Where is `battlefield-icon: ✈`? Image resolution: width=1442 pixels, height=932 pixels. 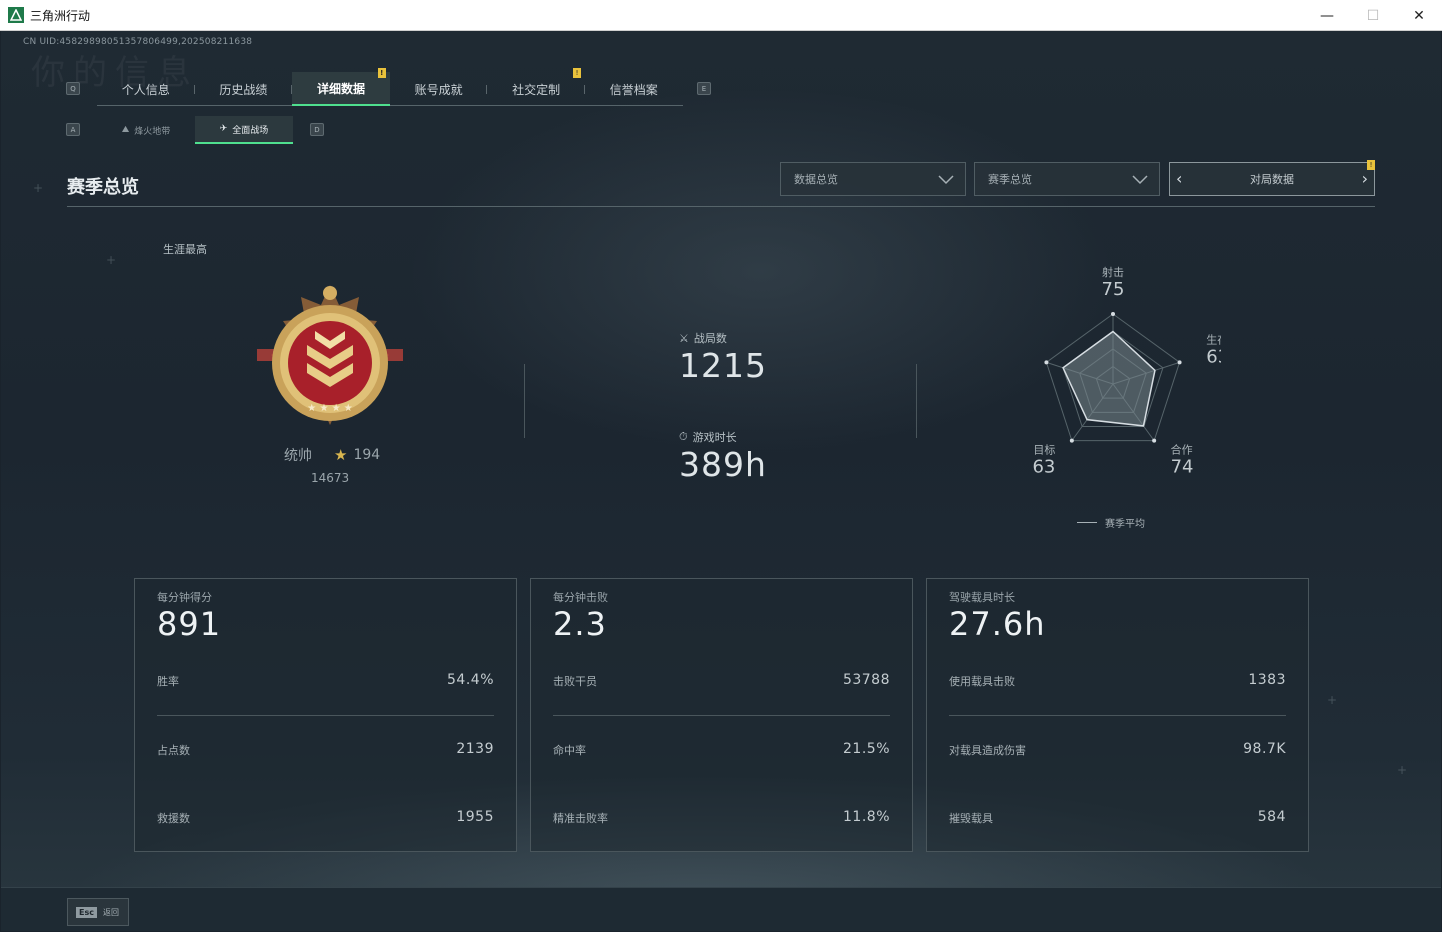
battlefield-icon: ✈ is located at coordinates (223, 129).